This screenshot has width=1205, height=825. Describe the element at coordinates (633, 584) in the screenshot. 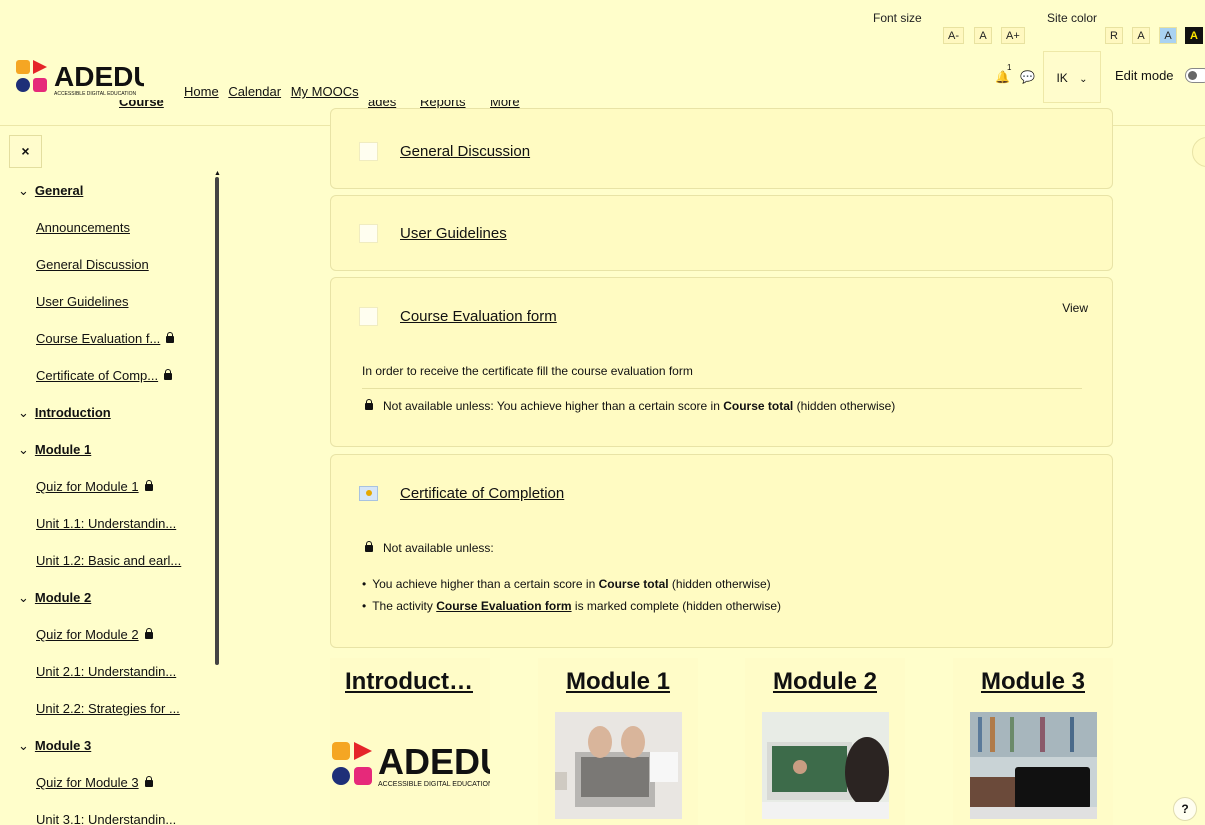

I see `condition-bold: Course total` at that location.